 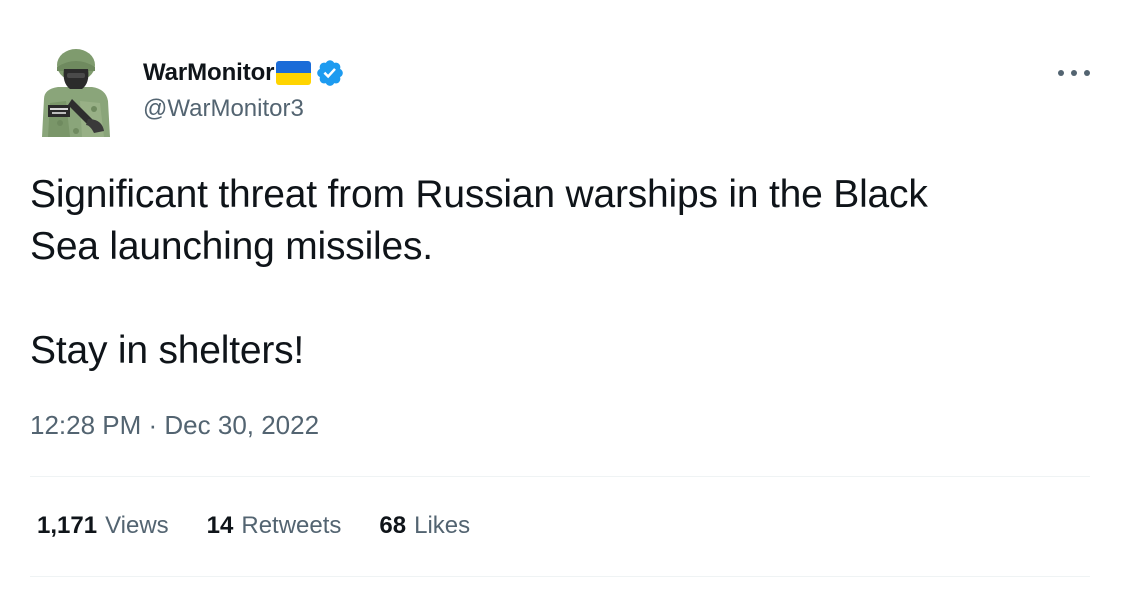 What do you see at coordinates (209, 73) in the screenshot?
I see `author-display-name: WarMonitor` at bounding box center [209, 73].